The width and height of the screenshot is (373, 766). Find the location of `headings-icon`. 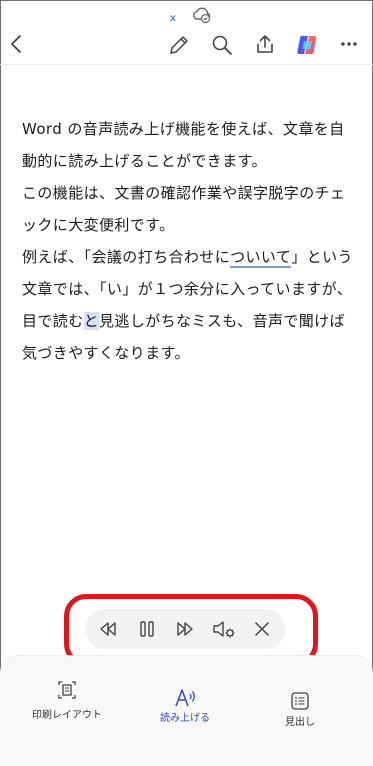

headings-icon is located at coordinates (300, 701).